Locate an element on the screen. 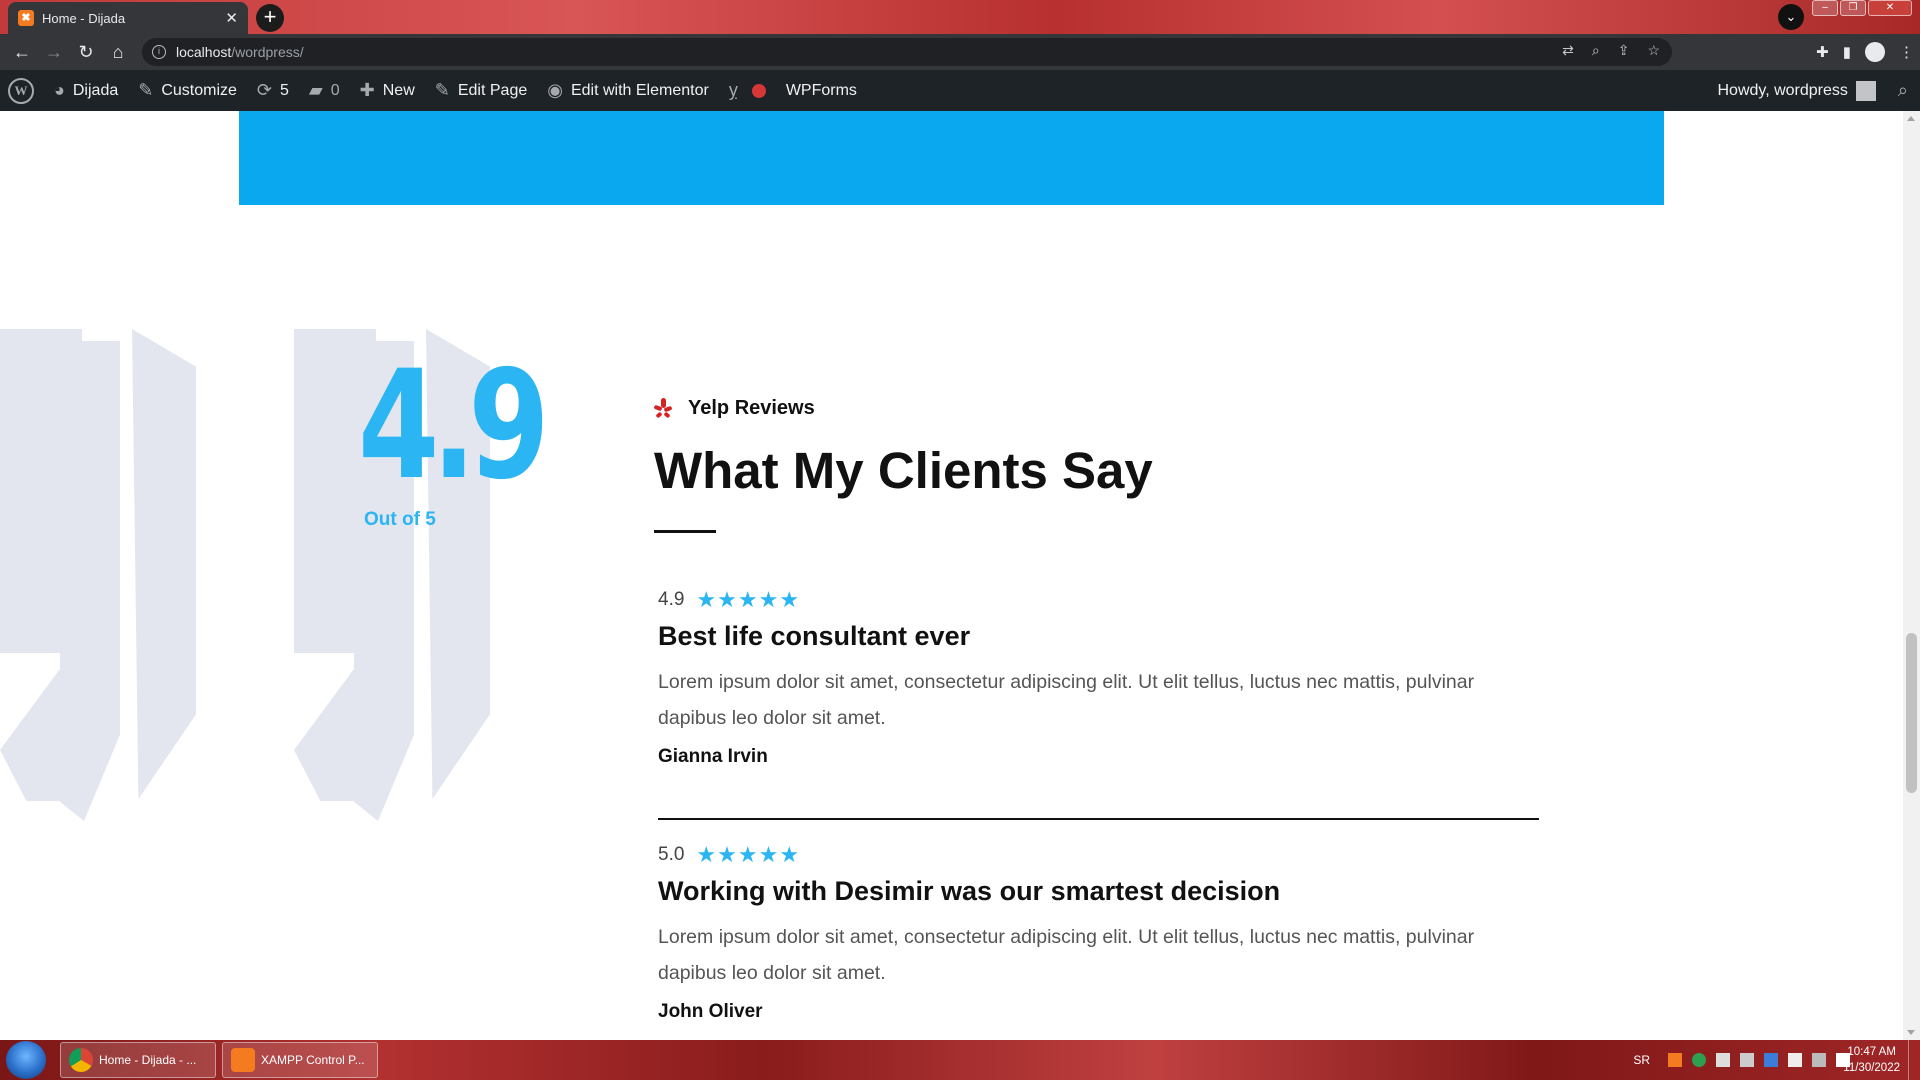  extensions-icon: ✚ is located at coordinates (1822, 52).